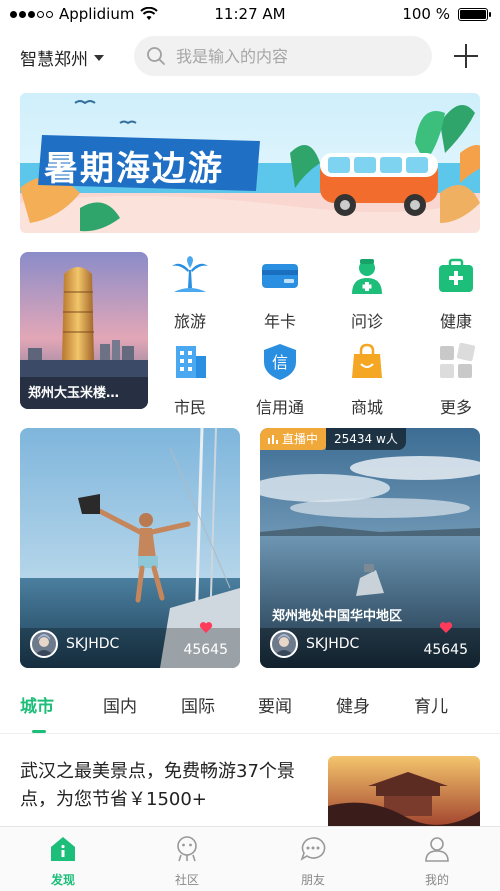 The height and width of the screenshot is (891, 500). I want to click on article-title: 武汉之最美景点，免费畅游37个景点，为您节省￥1500+, so click(157, 785).